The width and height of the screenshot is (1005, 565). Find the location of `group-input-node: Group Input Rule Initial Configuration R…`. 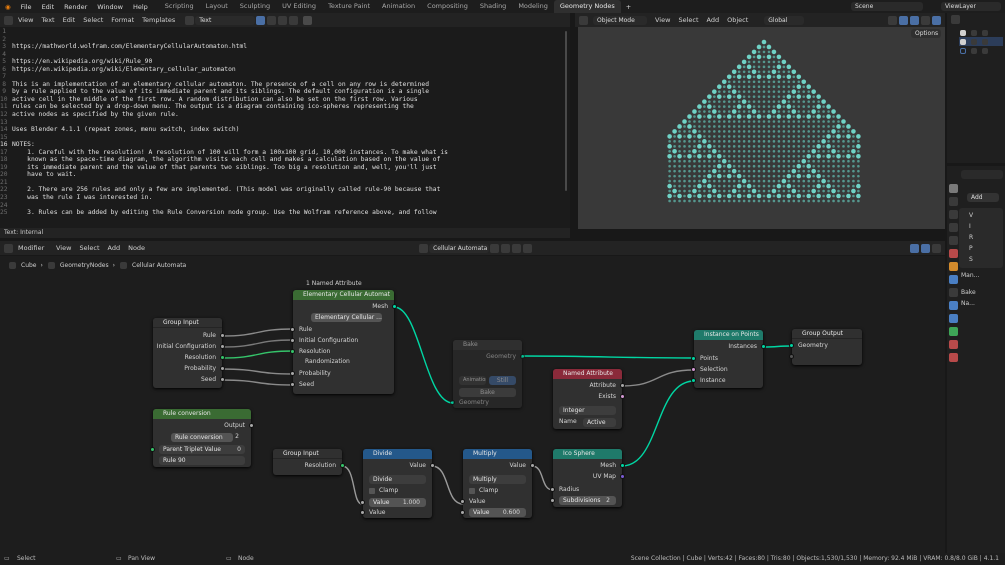

group-input-node: Group Input Rule Initial Configuration R… is located at coordinates (189, 353).